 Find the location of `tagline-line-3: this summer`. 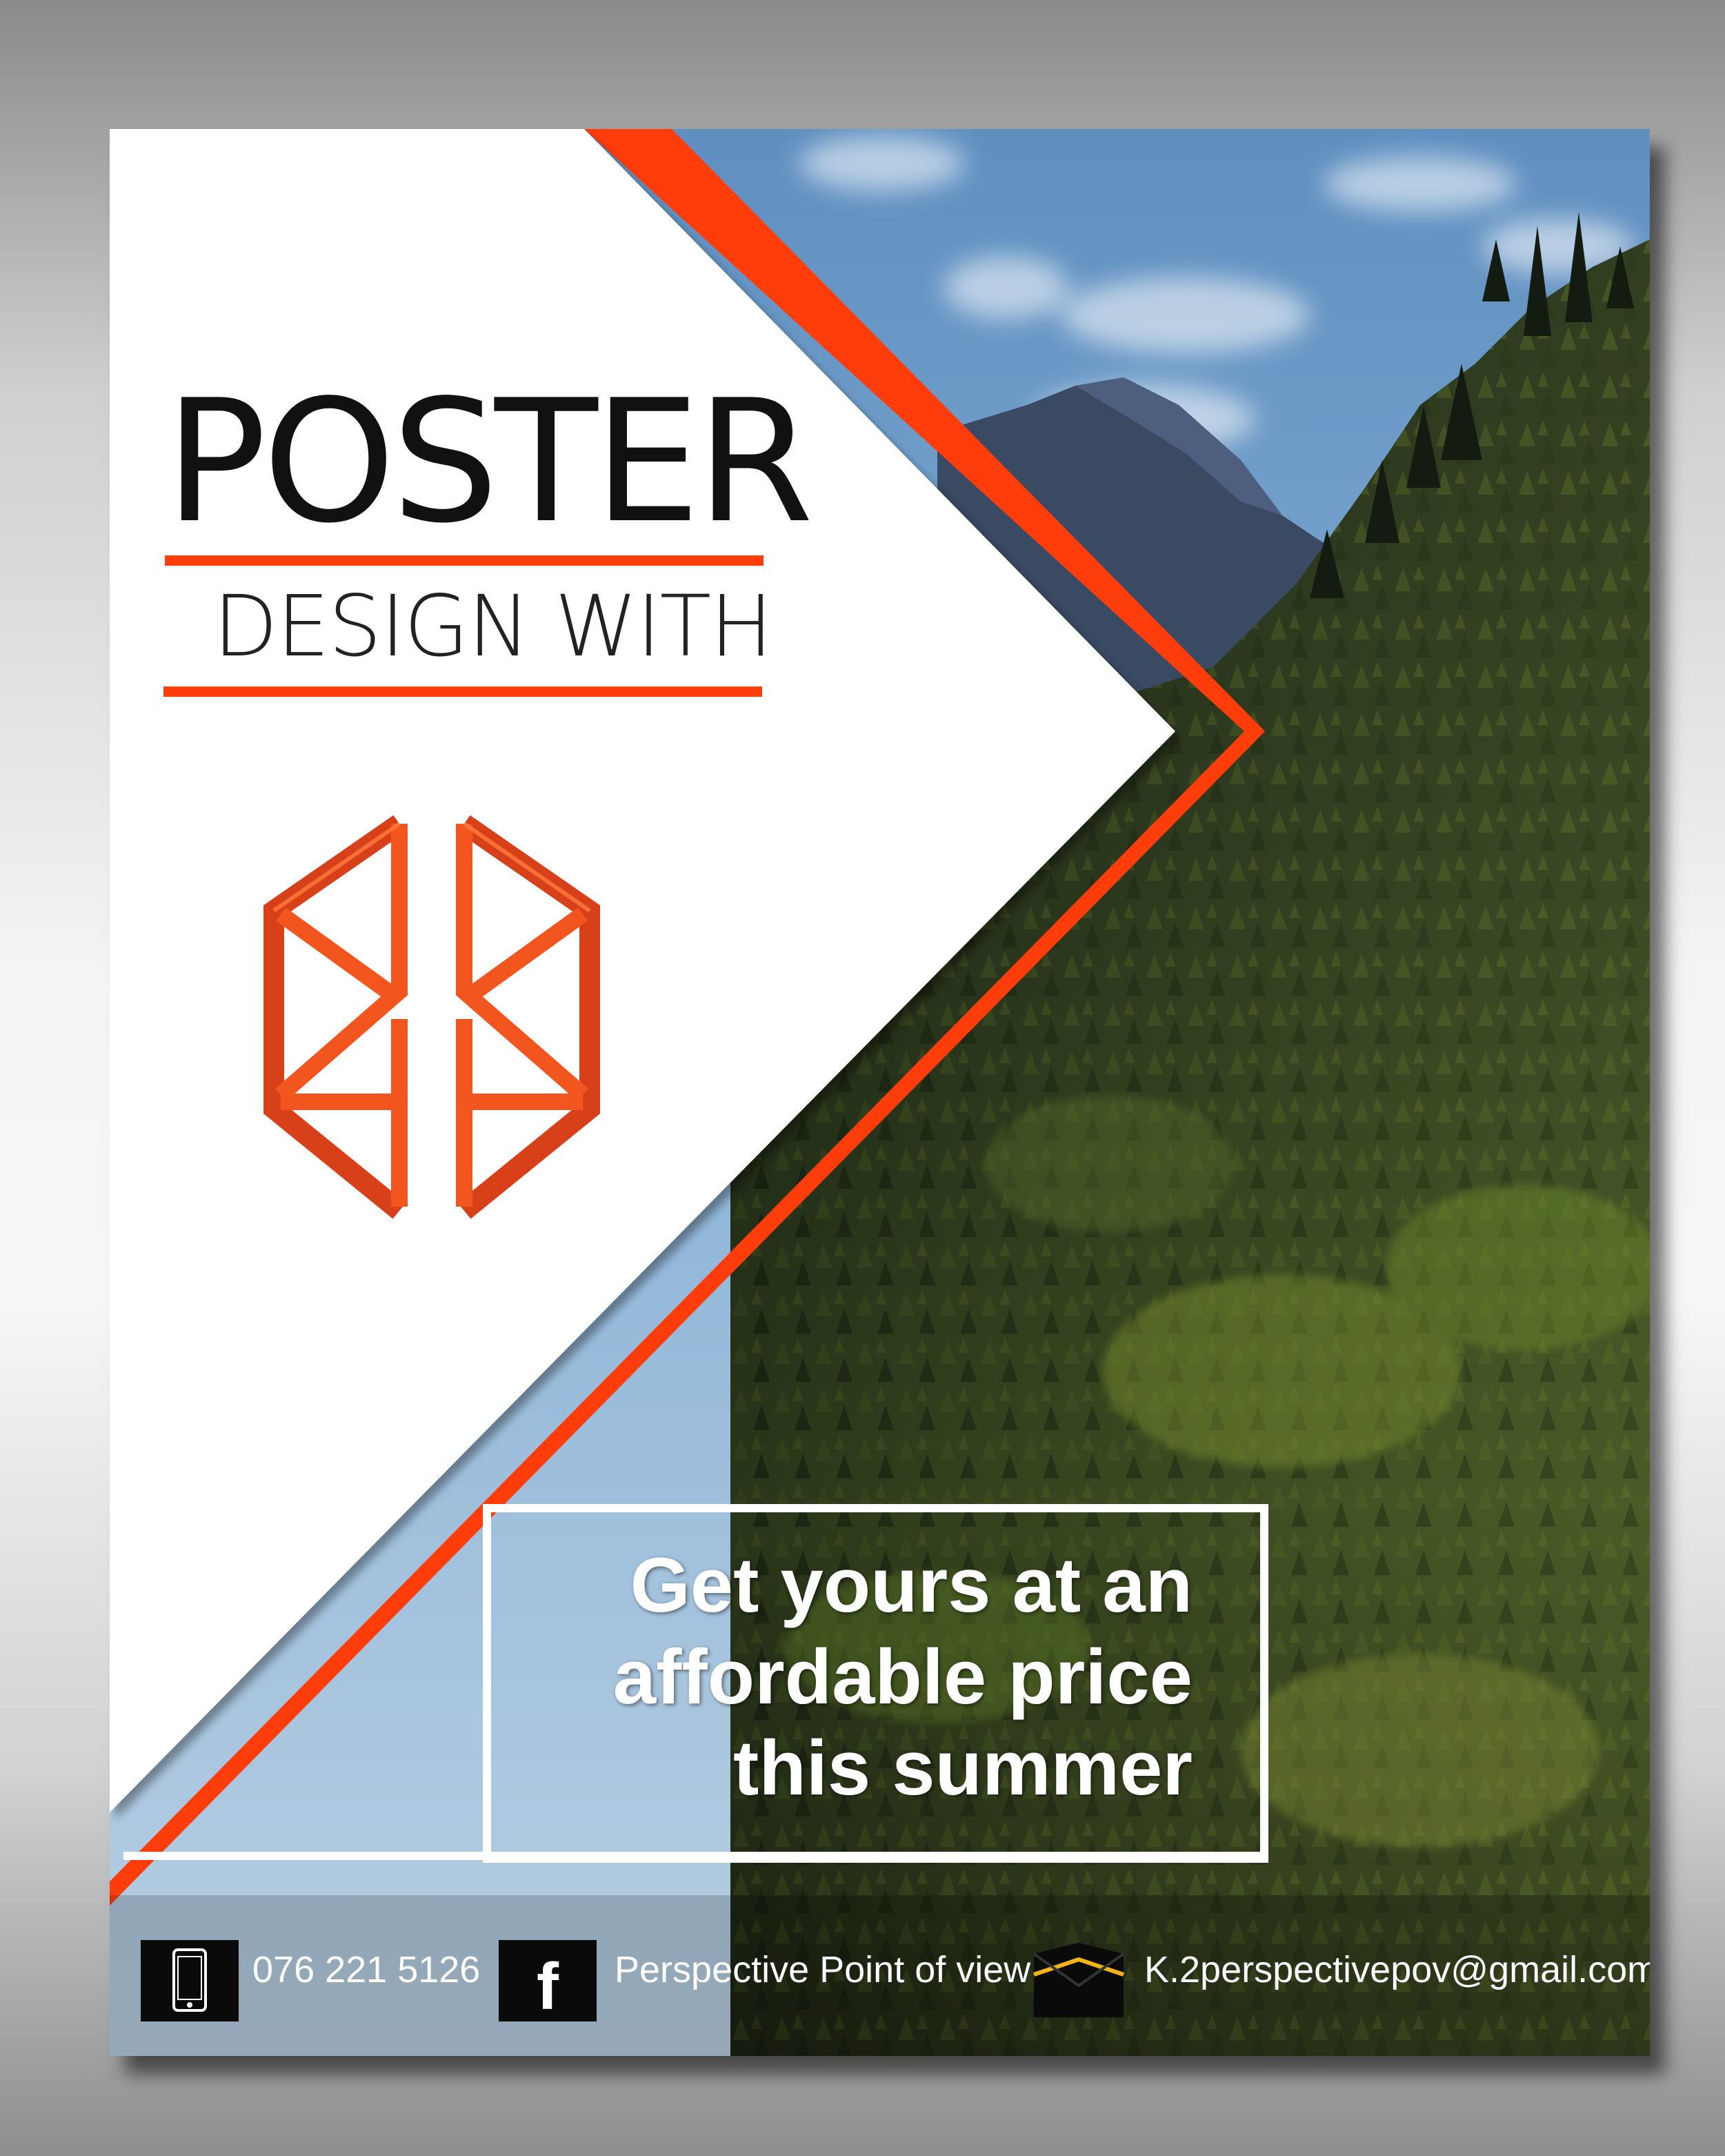

tagline-line-3: this summer is located at coordinates (963, 1768).